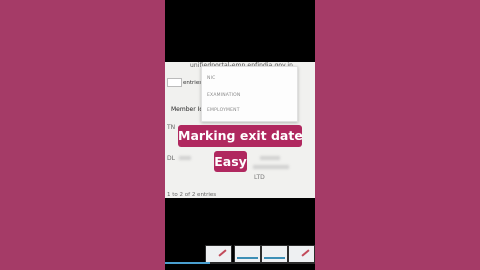 The width and height of the screenshot is (480, 270). Describe the element at coordinates (240, 263) in the screenshot. I see `video-progress-bar` at that location.